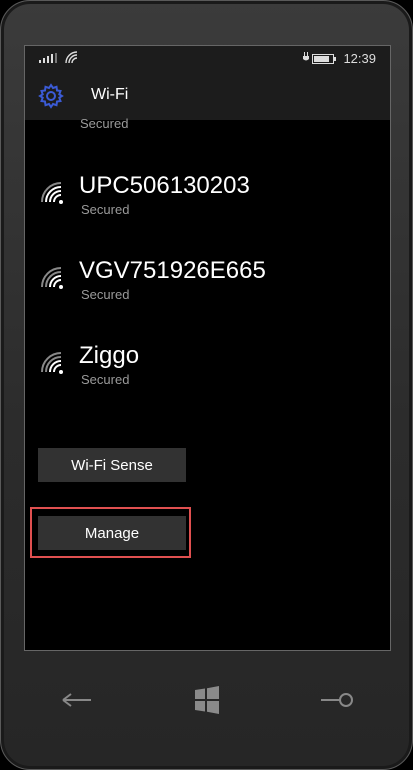  What do you see at coordinates (104, 123) in the screenshot?
I see `network-status-partial: Secured` at bounding box center [104, 123].